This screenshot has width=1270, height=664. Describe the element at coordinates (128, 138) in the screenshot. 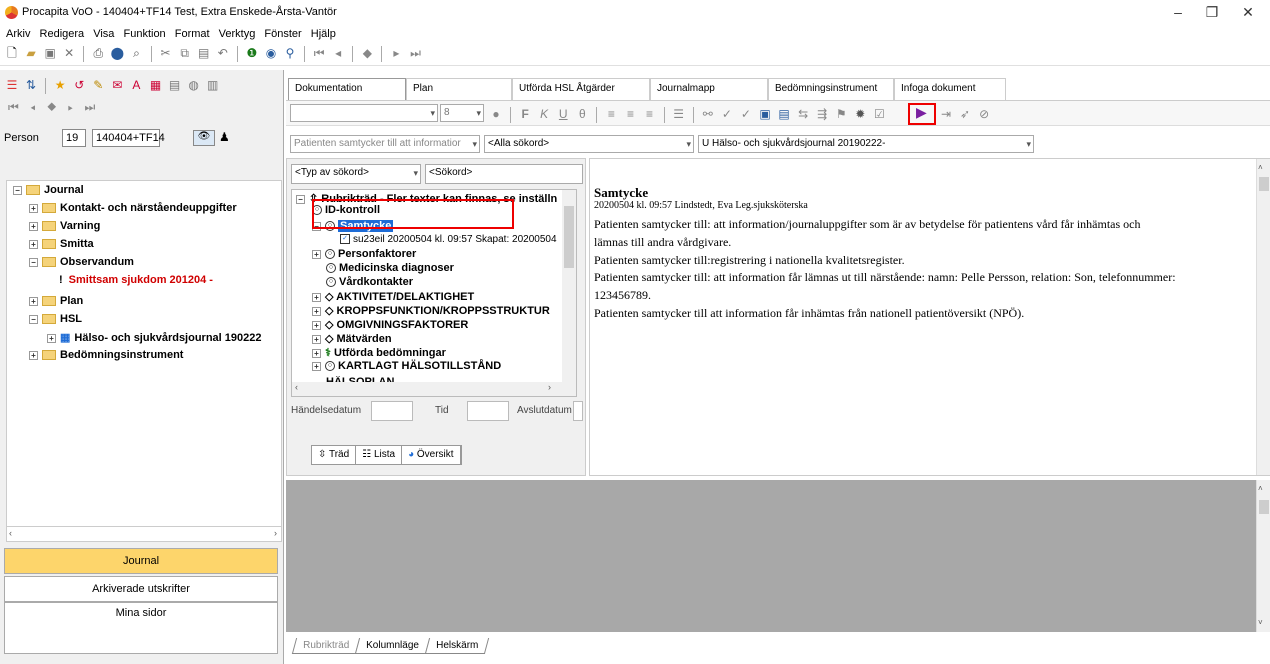

I see `person-id-field: 140404+TF14` at that location.